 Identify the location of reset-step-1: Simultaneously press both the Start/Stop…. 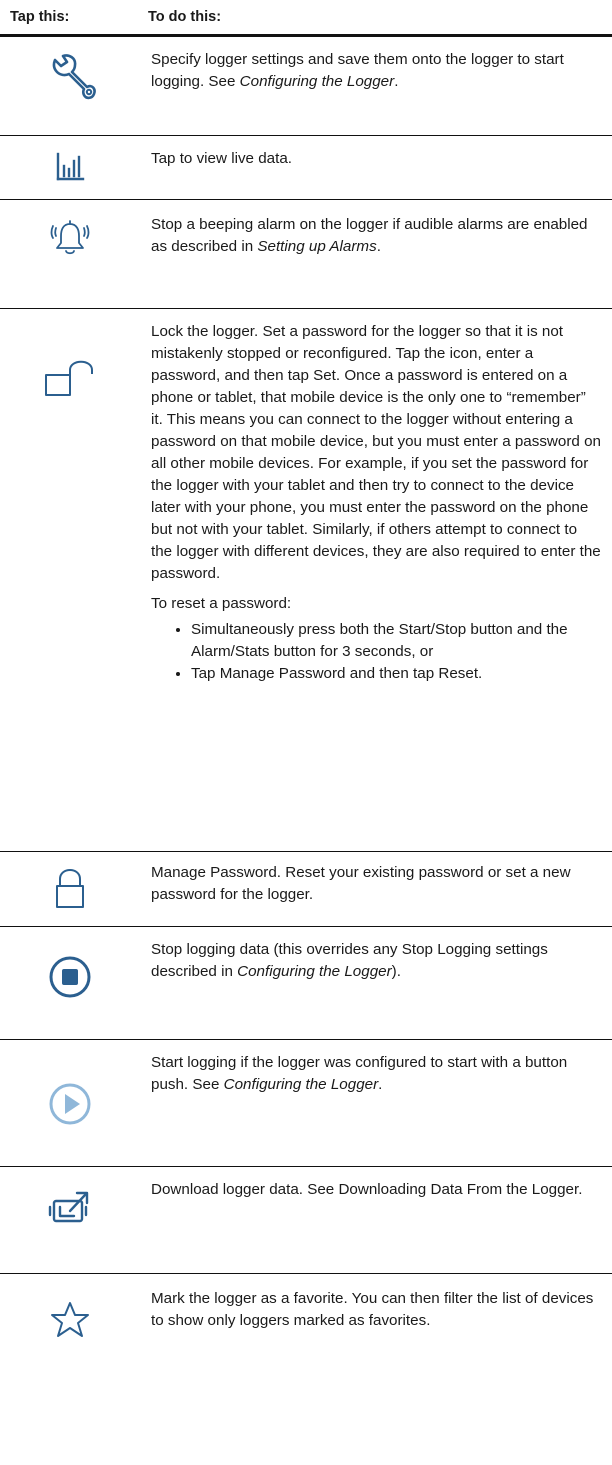
(396, 641).